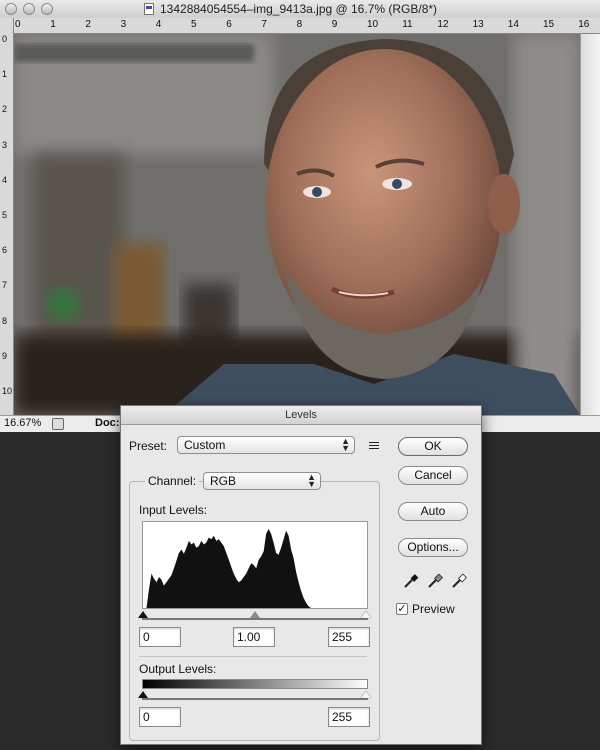 The image size is (600, 750). Describe the element at coordinates (29, 9) in the screenshot. I see `minimize-window-button` at that location.